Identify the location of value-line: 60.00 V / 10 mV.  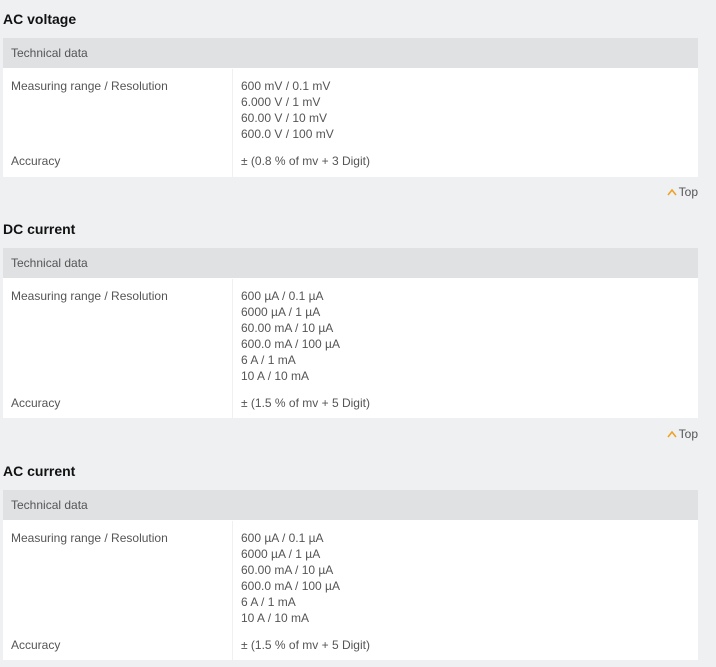
(284, 118).